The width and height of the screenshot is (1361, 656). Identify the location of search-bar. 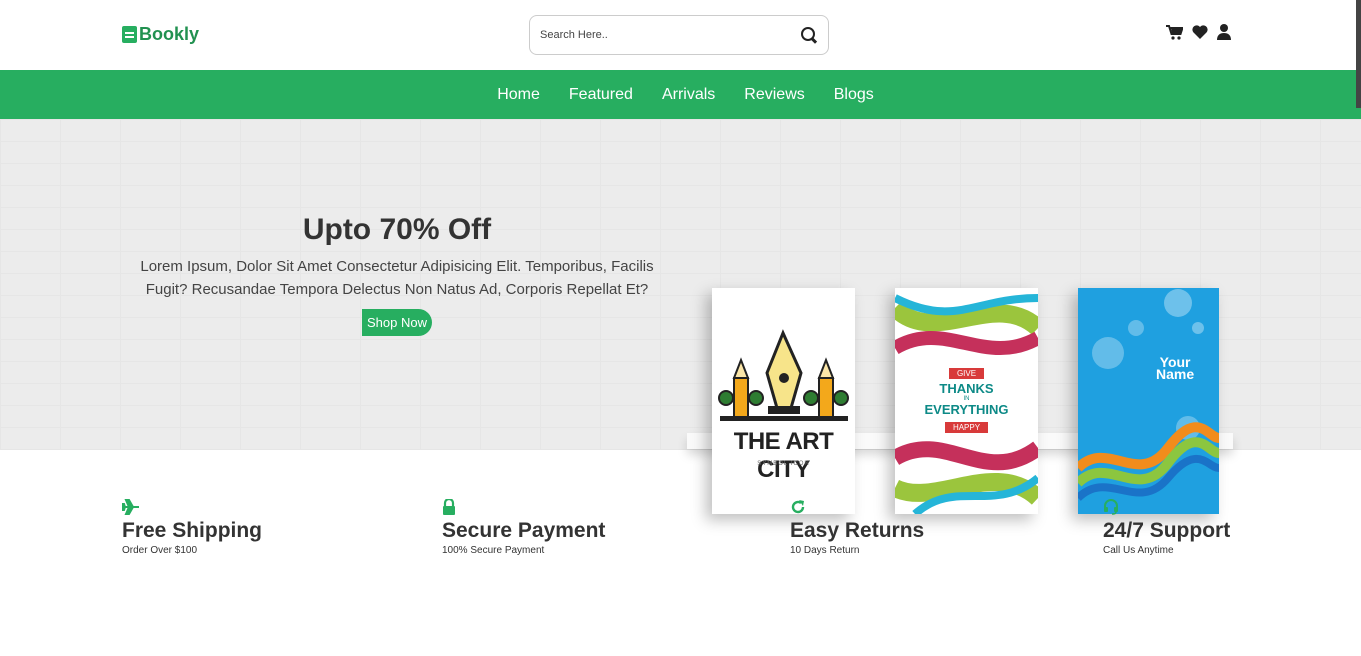
(679, 35).